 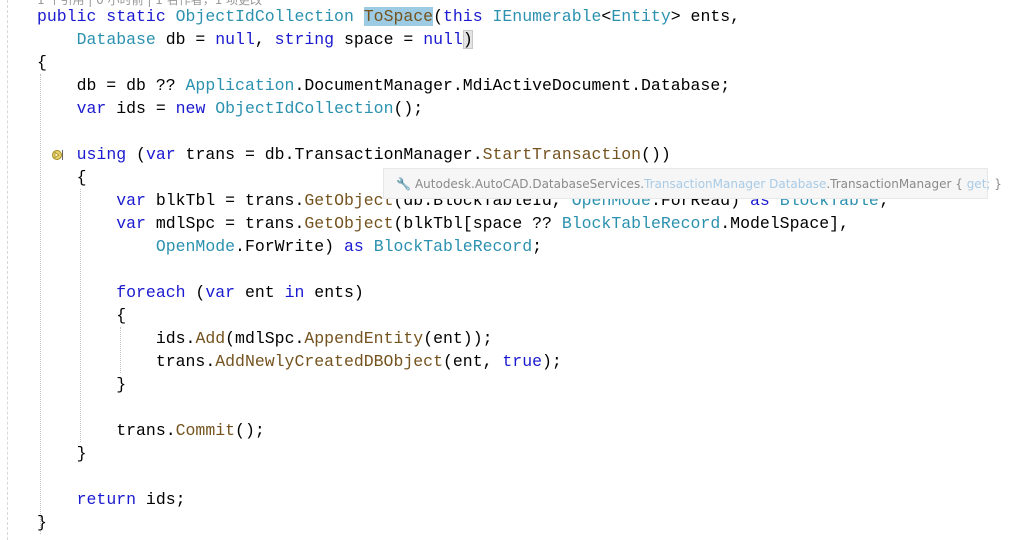 What do you see at coordinates (304, 39) in the screenshot?
I see `code-token: string` at bounding box center [304, 39].